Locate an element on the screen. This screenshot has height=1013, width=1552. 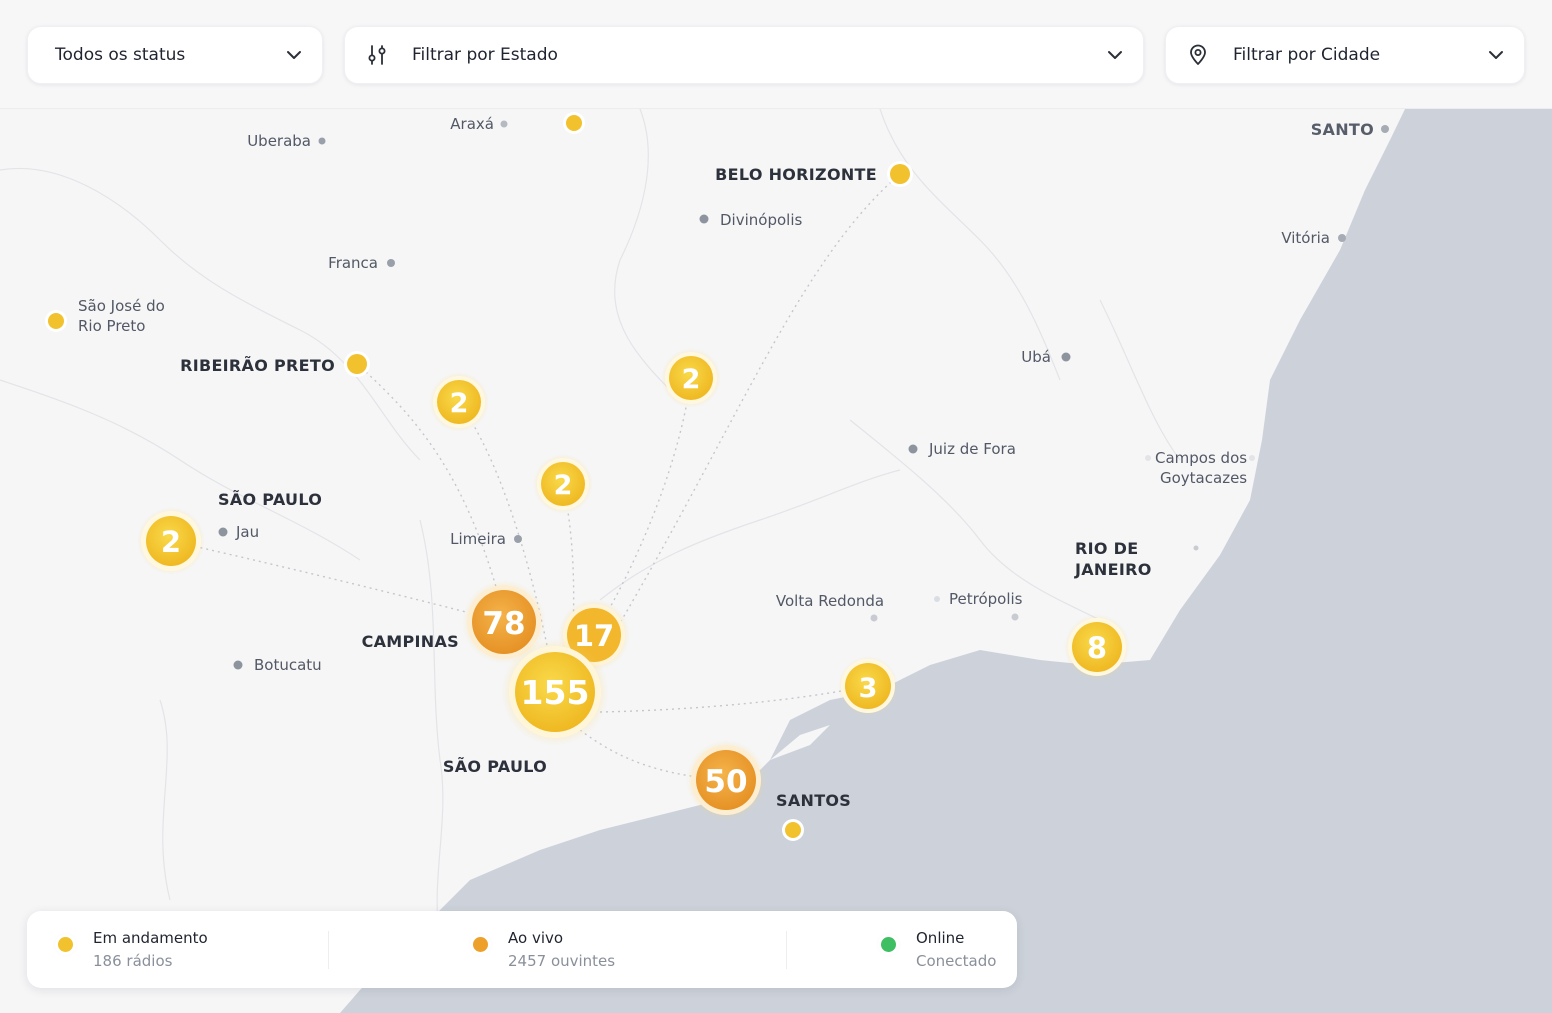
legend-title: Ao vivo is located at coordinates (536, 938).